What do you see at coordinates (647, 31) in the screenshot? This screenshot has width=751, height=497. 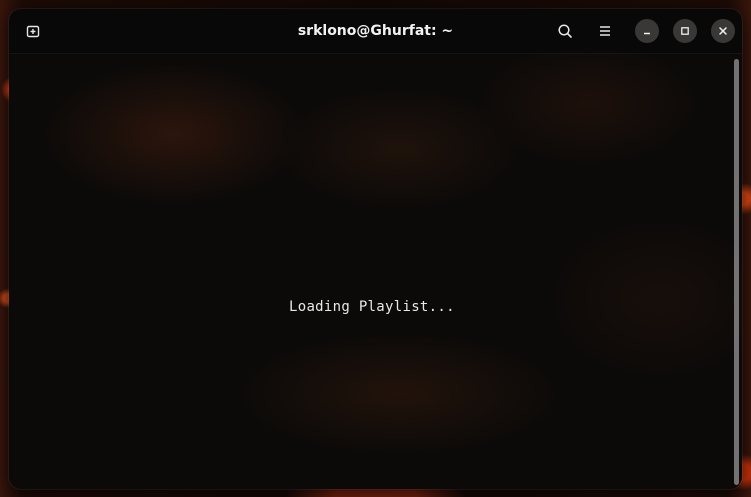 I see `minimize-button` at bounding box center [647, 31].